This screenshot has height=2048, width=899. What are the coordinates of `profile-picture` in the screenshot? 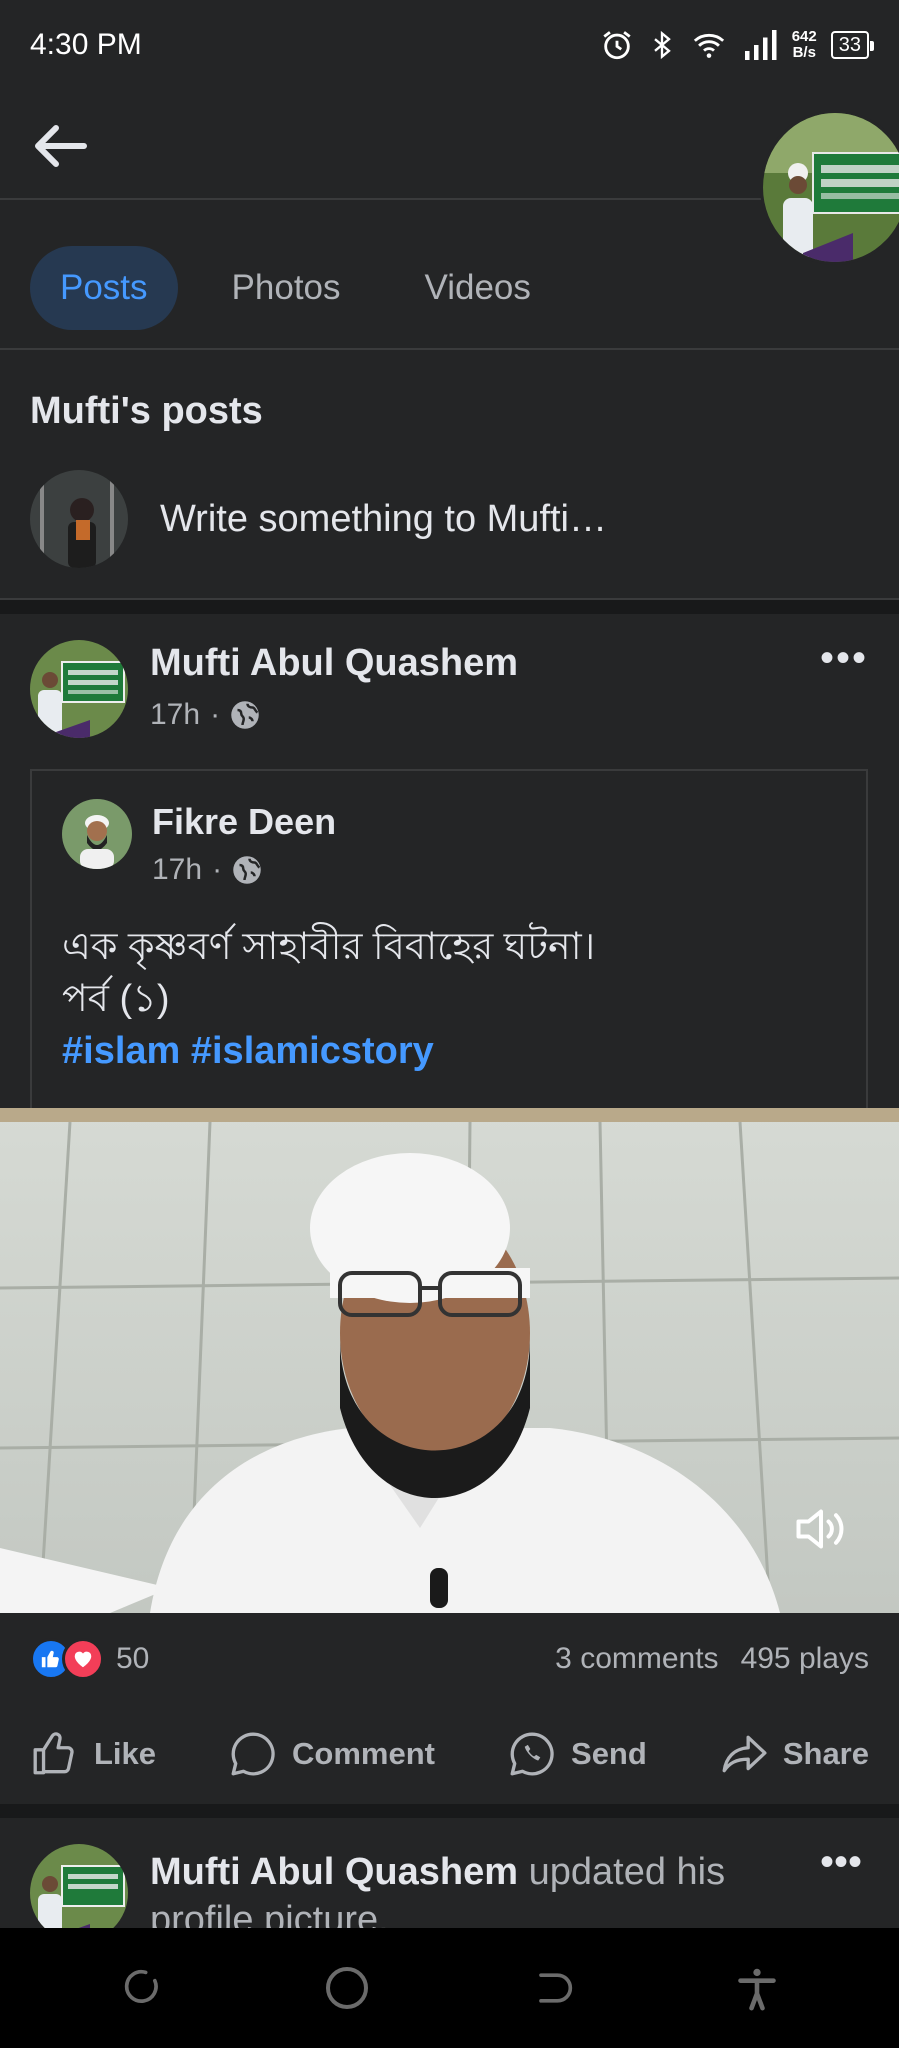 It's located at (829, 187).